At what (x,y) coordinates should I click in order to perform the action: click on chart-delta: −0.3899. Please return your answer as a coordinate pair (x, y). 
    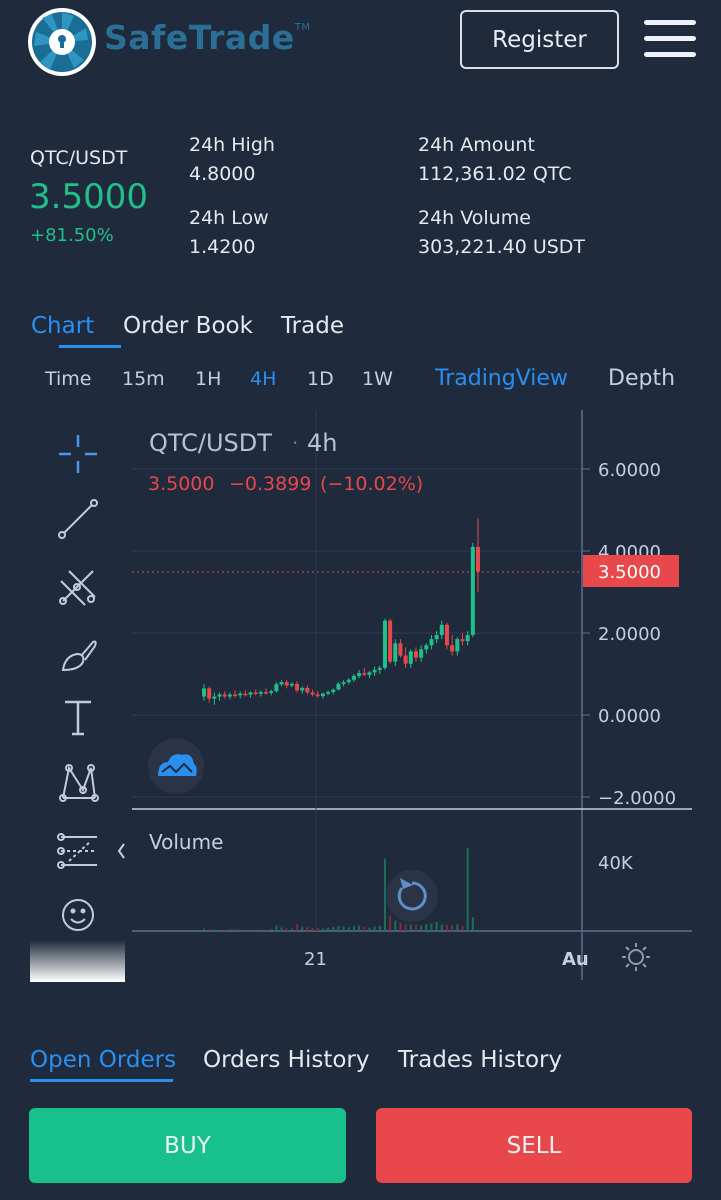
    Looking at the image, I should click on (270, 484).